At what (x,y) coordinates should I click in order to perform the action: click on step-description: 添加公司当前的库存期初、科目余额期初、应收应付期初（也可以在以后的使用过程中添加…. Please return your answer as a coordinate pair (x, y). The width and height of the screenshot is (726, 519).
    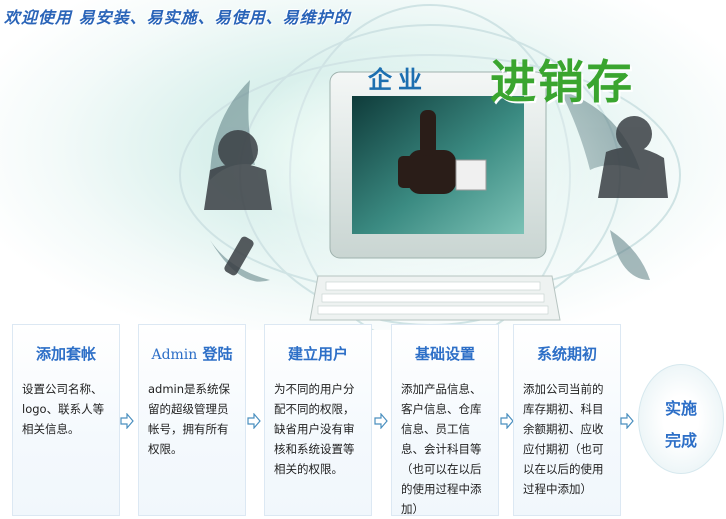
    Looking at the image, I should click on (563, 439).